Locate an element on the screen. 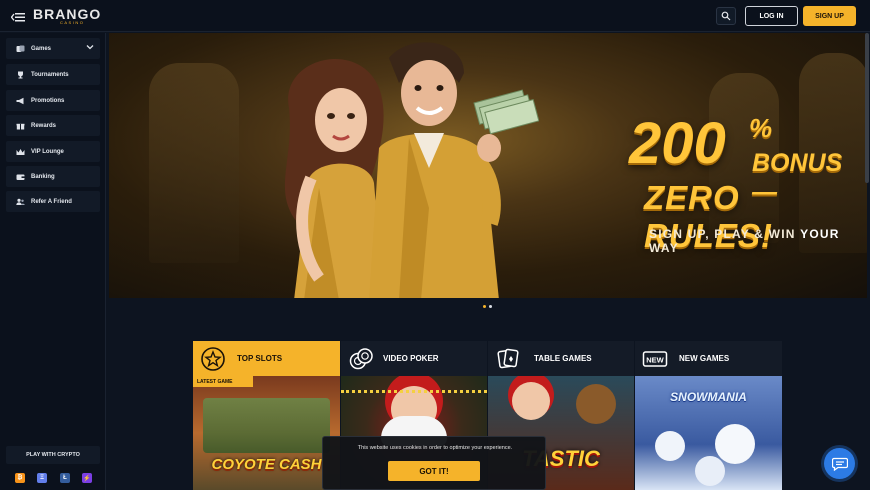  top-bar: BRANGO CASINO LOG IN SIGN UP is located at coordinates (435, 16).